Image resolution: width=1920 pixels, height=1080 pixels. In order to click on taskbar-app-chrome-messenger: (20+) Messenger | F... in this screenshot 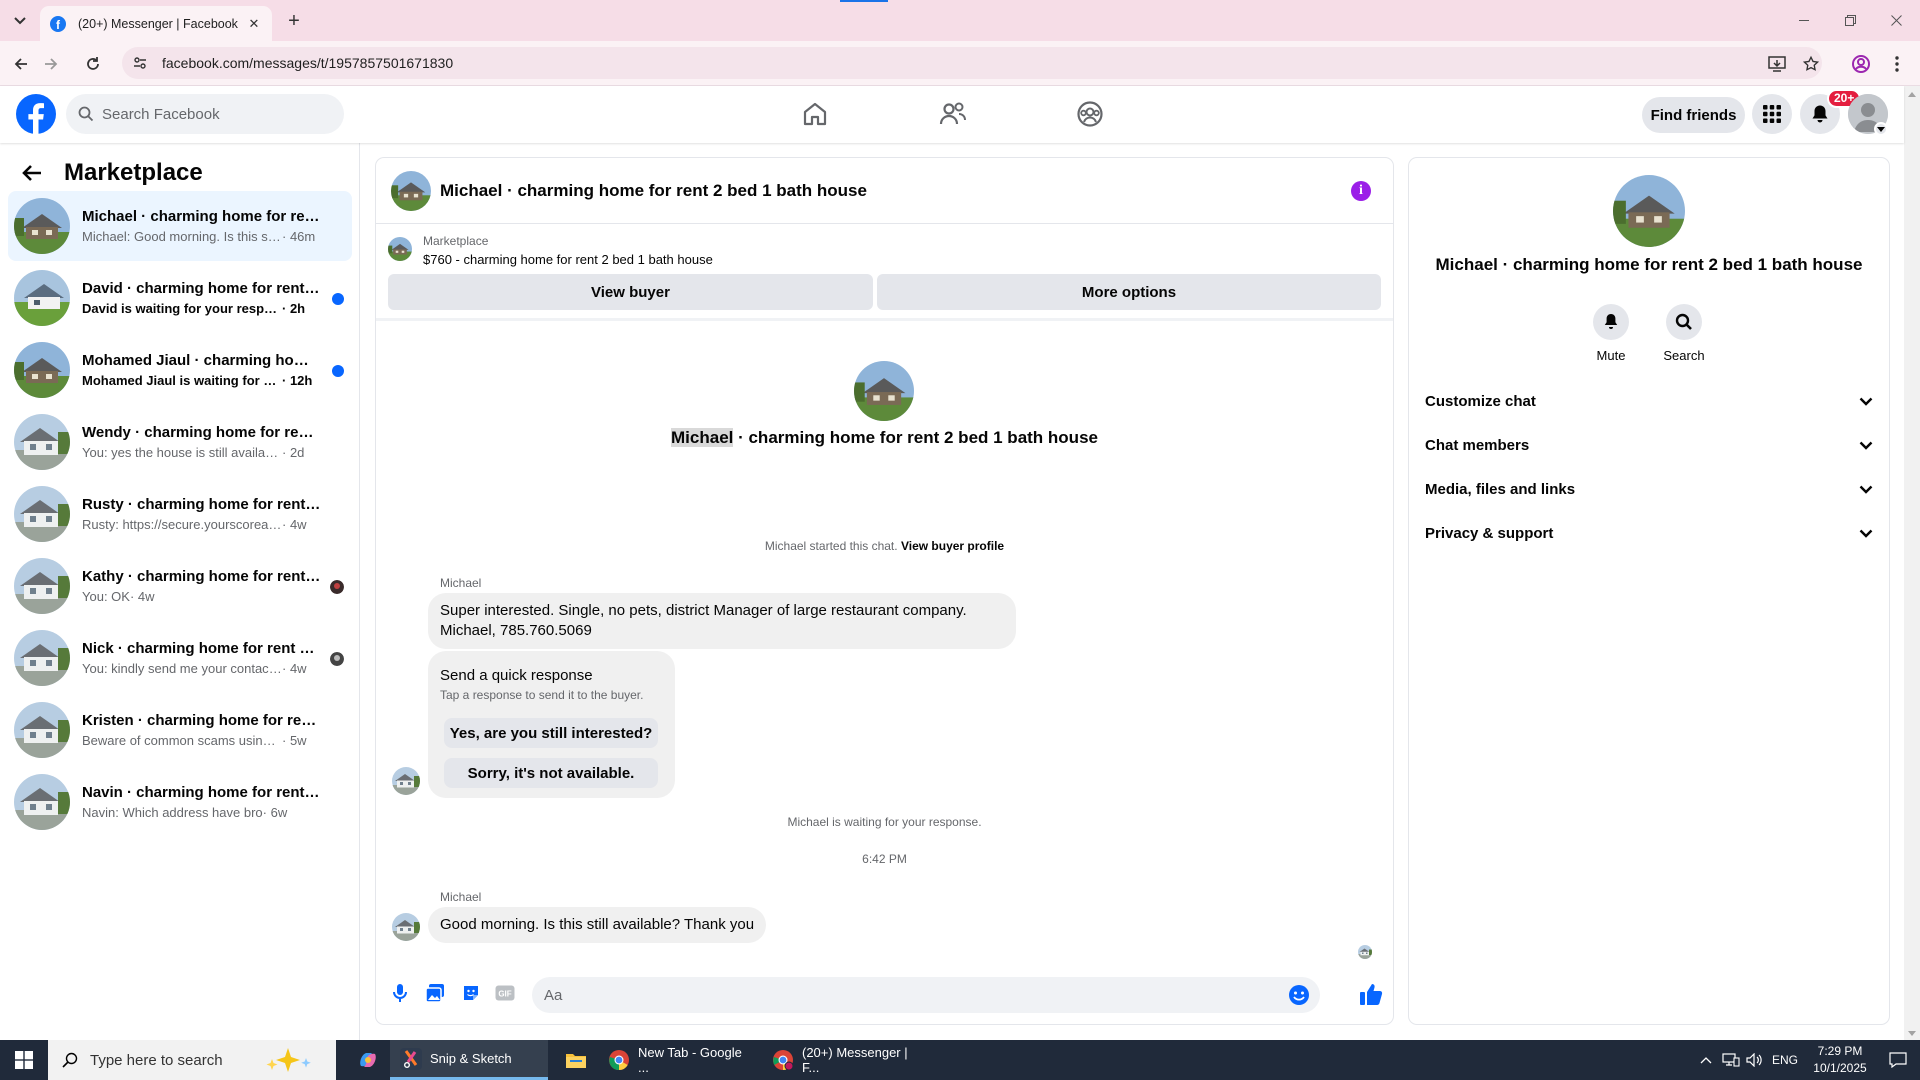, I will do `click(841, 1060)`.